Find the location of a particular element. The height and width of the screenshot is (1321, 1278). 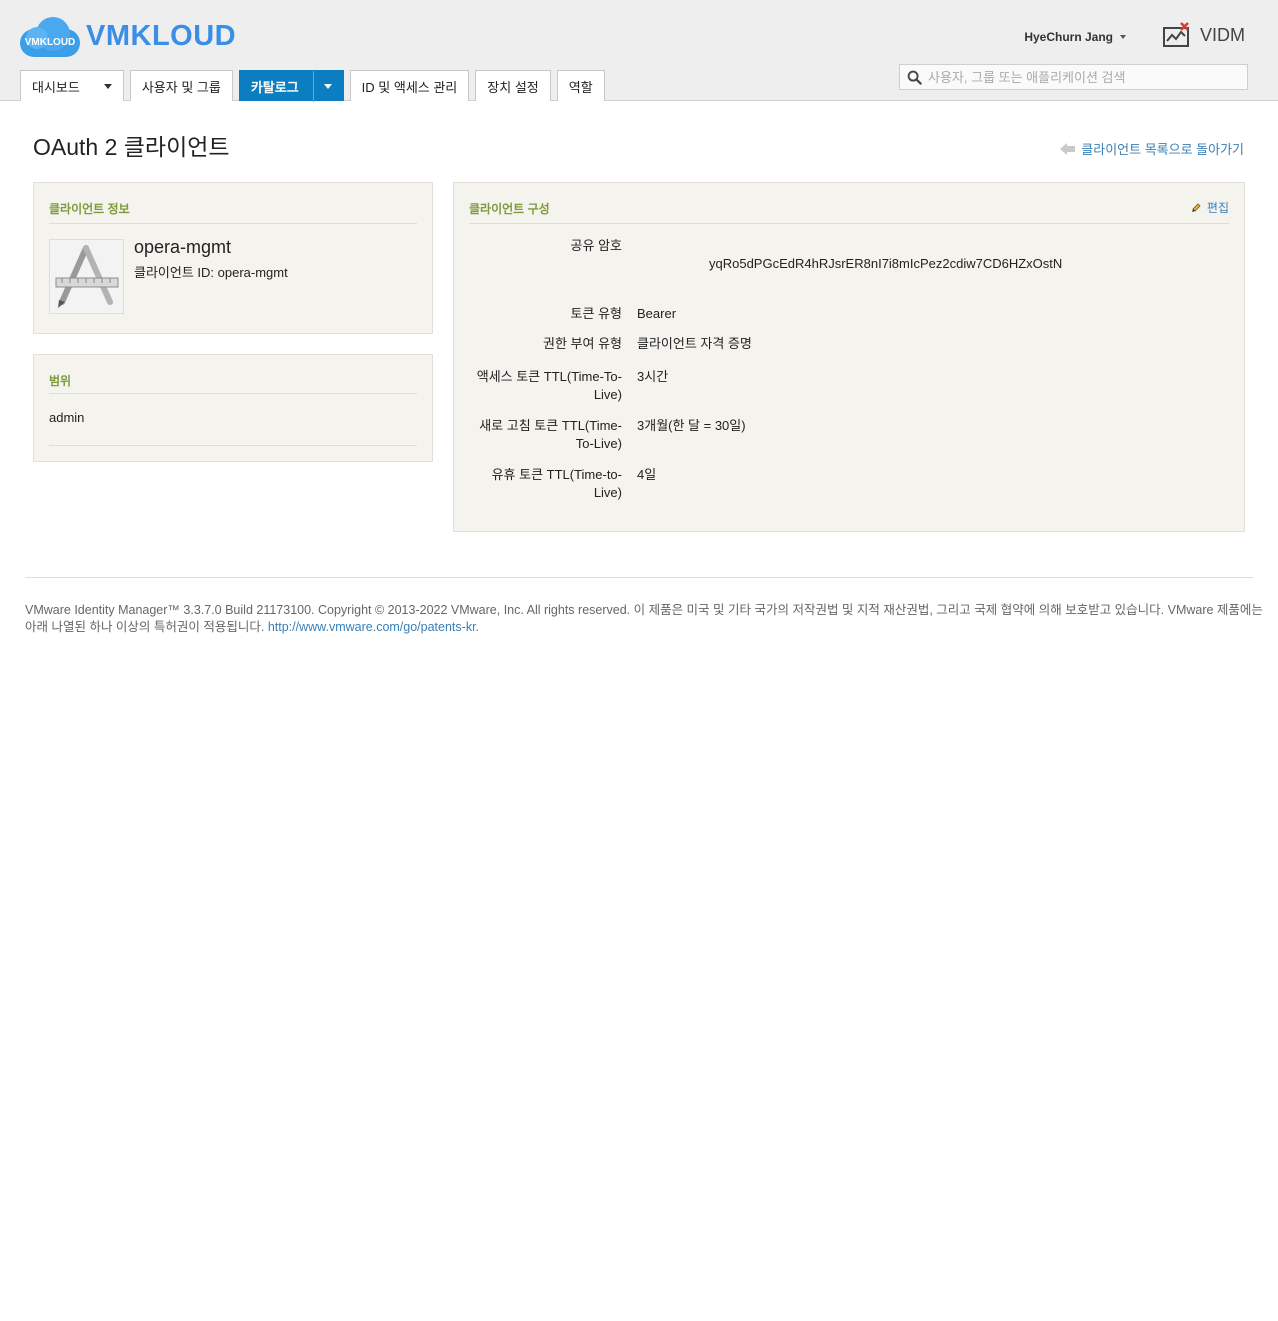

client-name: opera-mgmt is located at coordinates (183, 247).